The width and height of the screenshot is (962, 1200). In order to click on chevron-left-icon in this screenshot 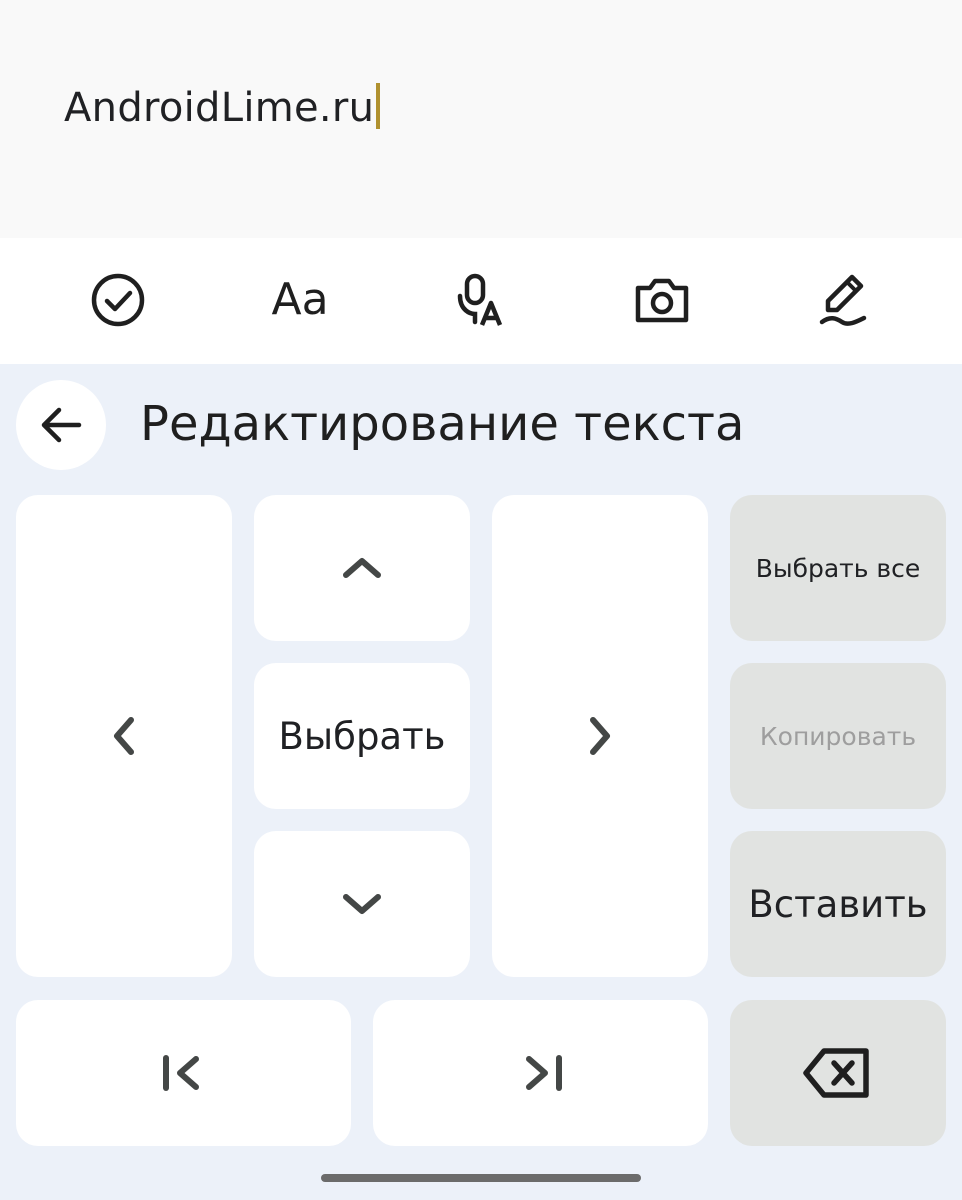, I will do `click(124, 736)`.